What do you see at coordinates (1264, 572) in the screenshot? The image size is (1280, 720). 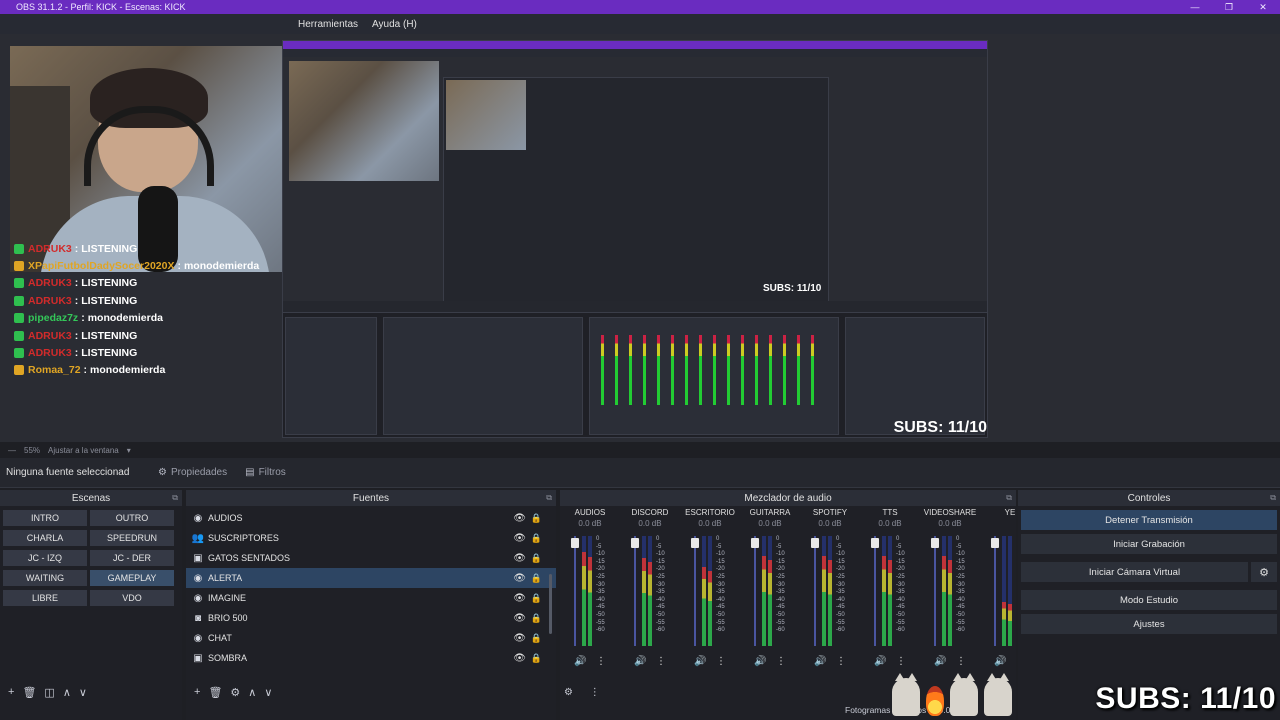 I see `virtual-cam-settings-icon: ⚙` at bounding box center [1264, 572].